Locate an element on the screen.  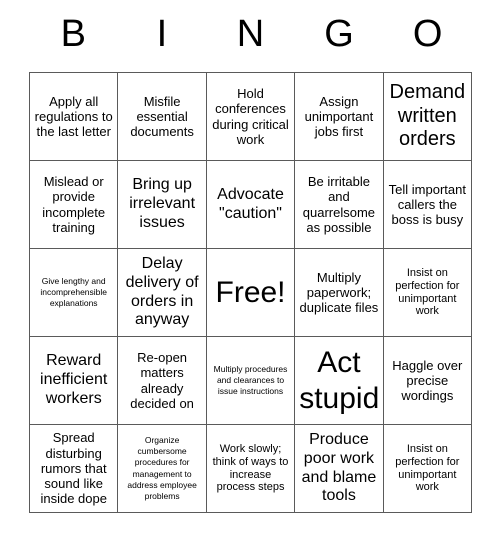
bingo-cell-label: Demand written orders is located at coordinates (427, 116).